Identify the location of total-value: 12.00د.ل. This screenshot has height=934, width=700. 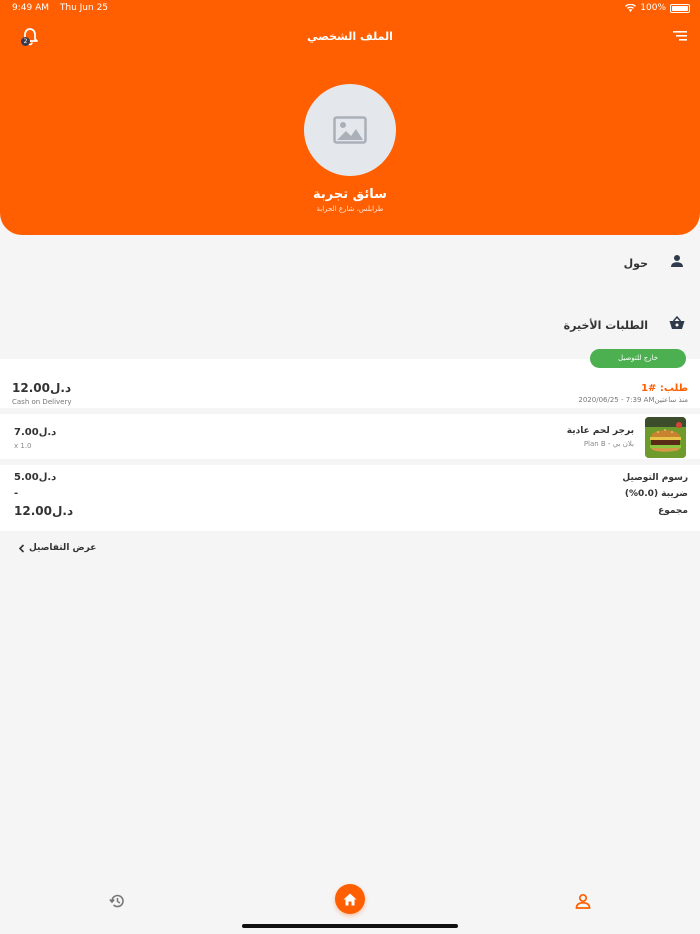
(44, 511).